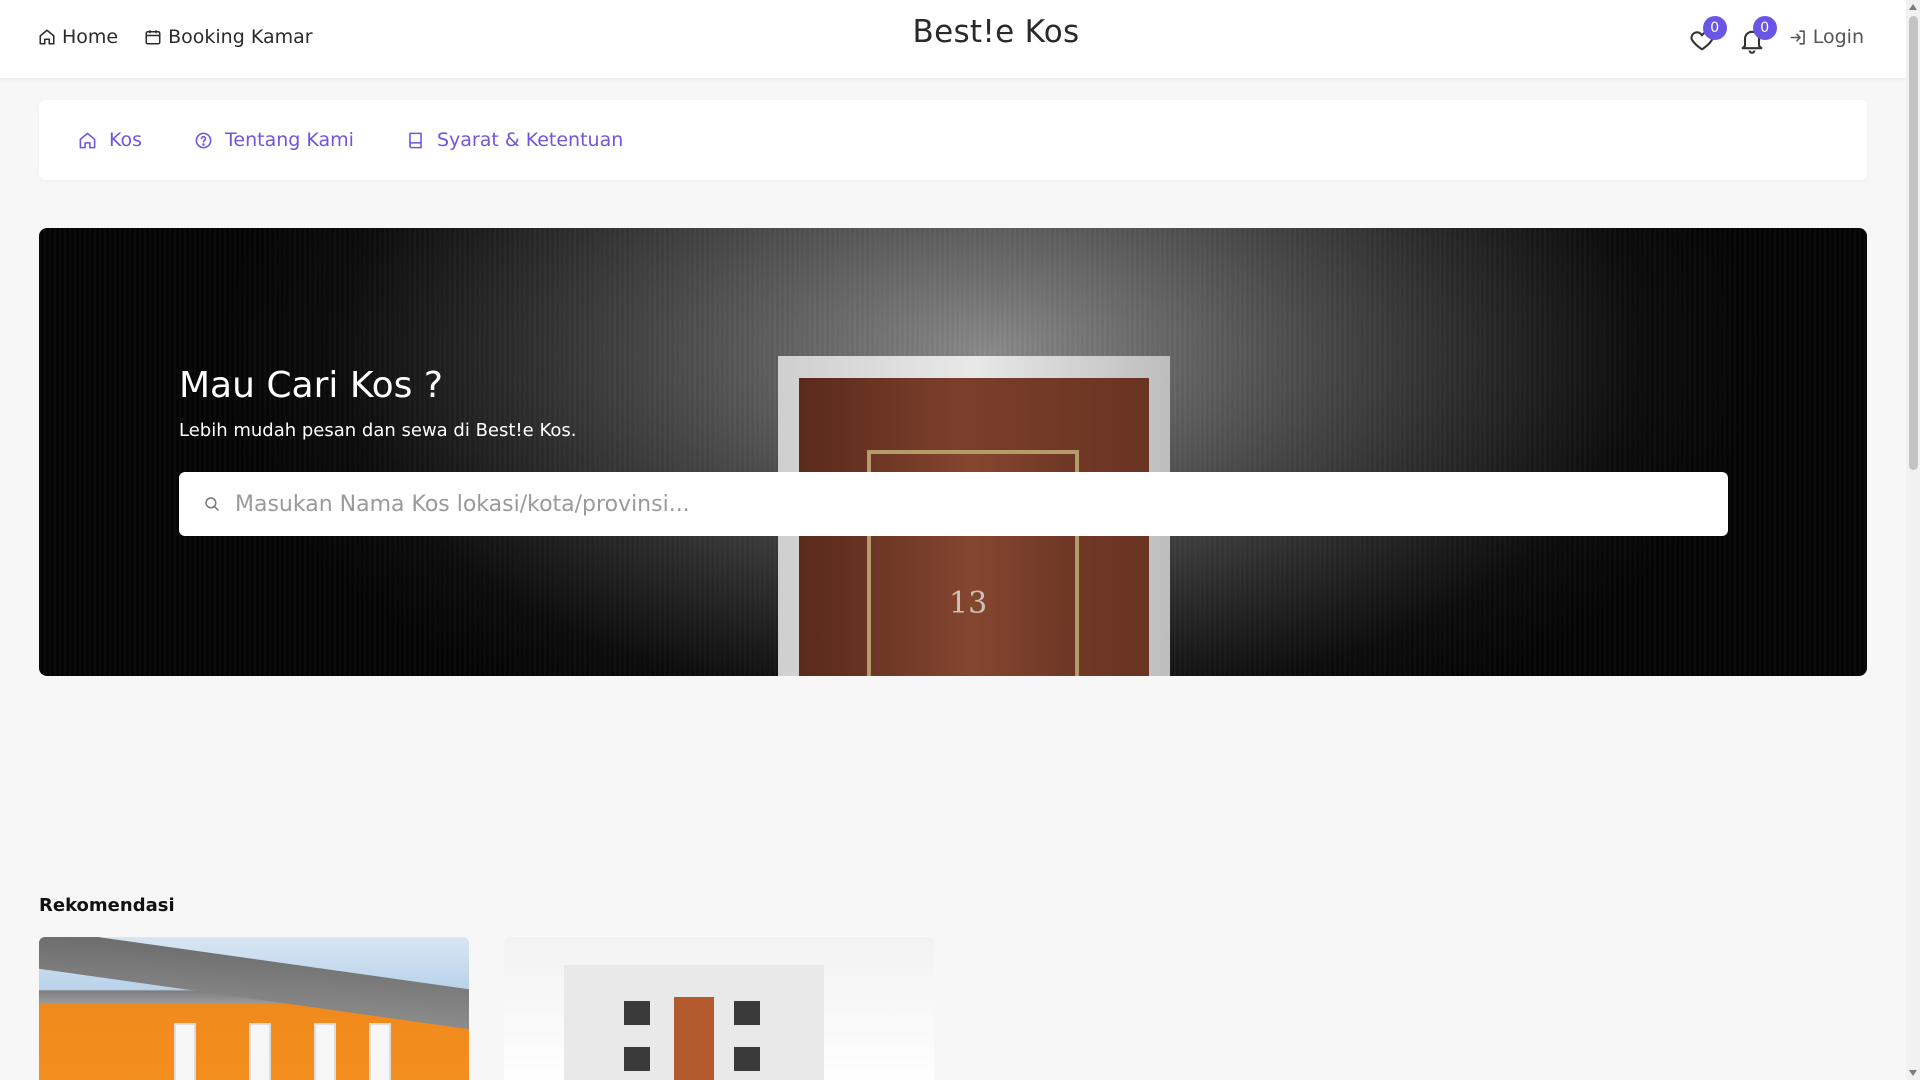 The width and height of the screenshot is (1920, 1080). Describe the element at coordinates (289, 140) in the screenshot. I see `subnav-item-label: Tentang Kami` at that location.